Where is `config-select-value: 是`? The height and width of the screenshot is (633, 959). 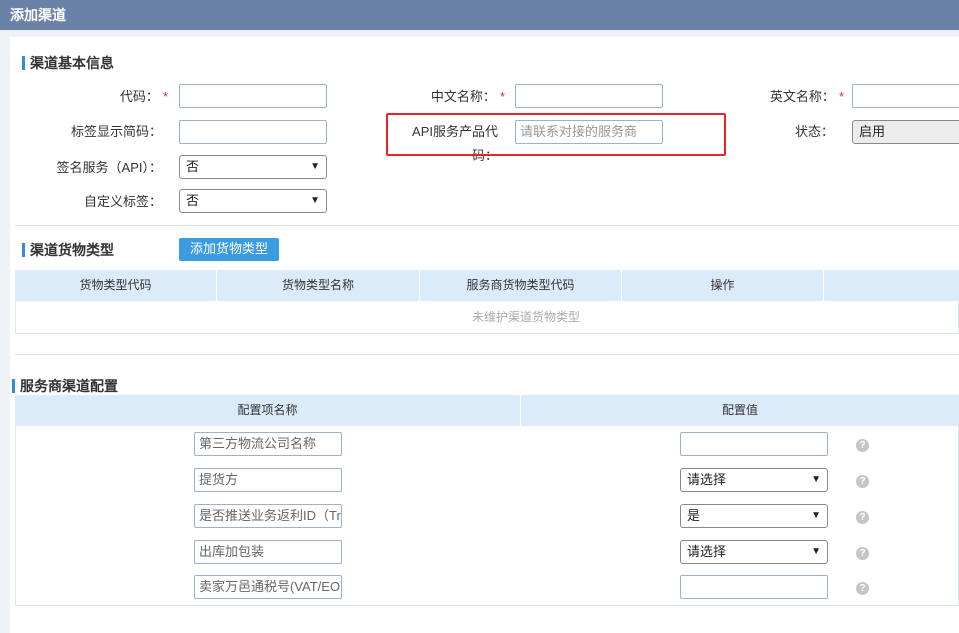 config-select-value: 是 is located at coordinates (694, 515).